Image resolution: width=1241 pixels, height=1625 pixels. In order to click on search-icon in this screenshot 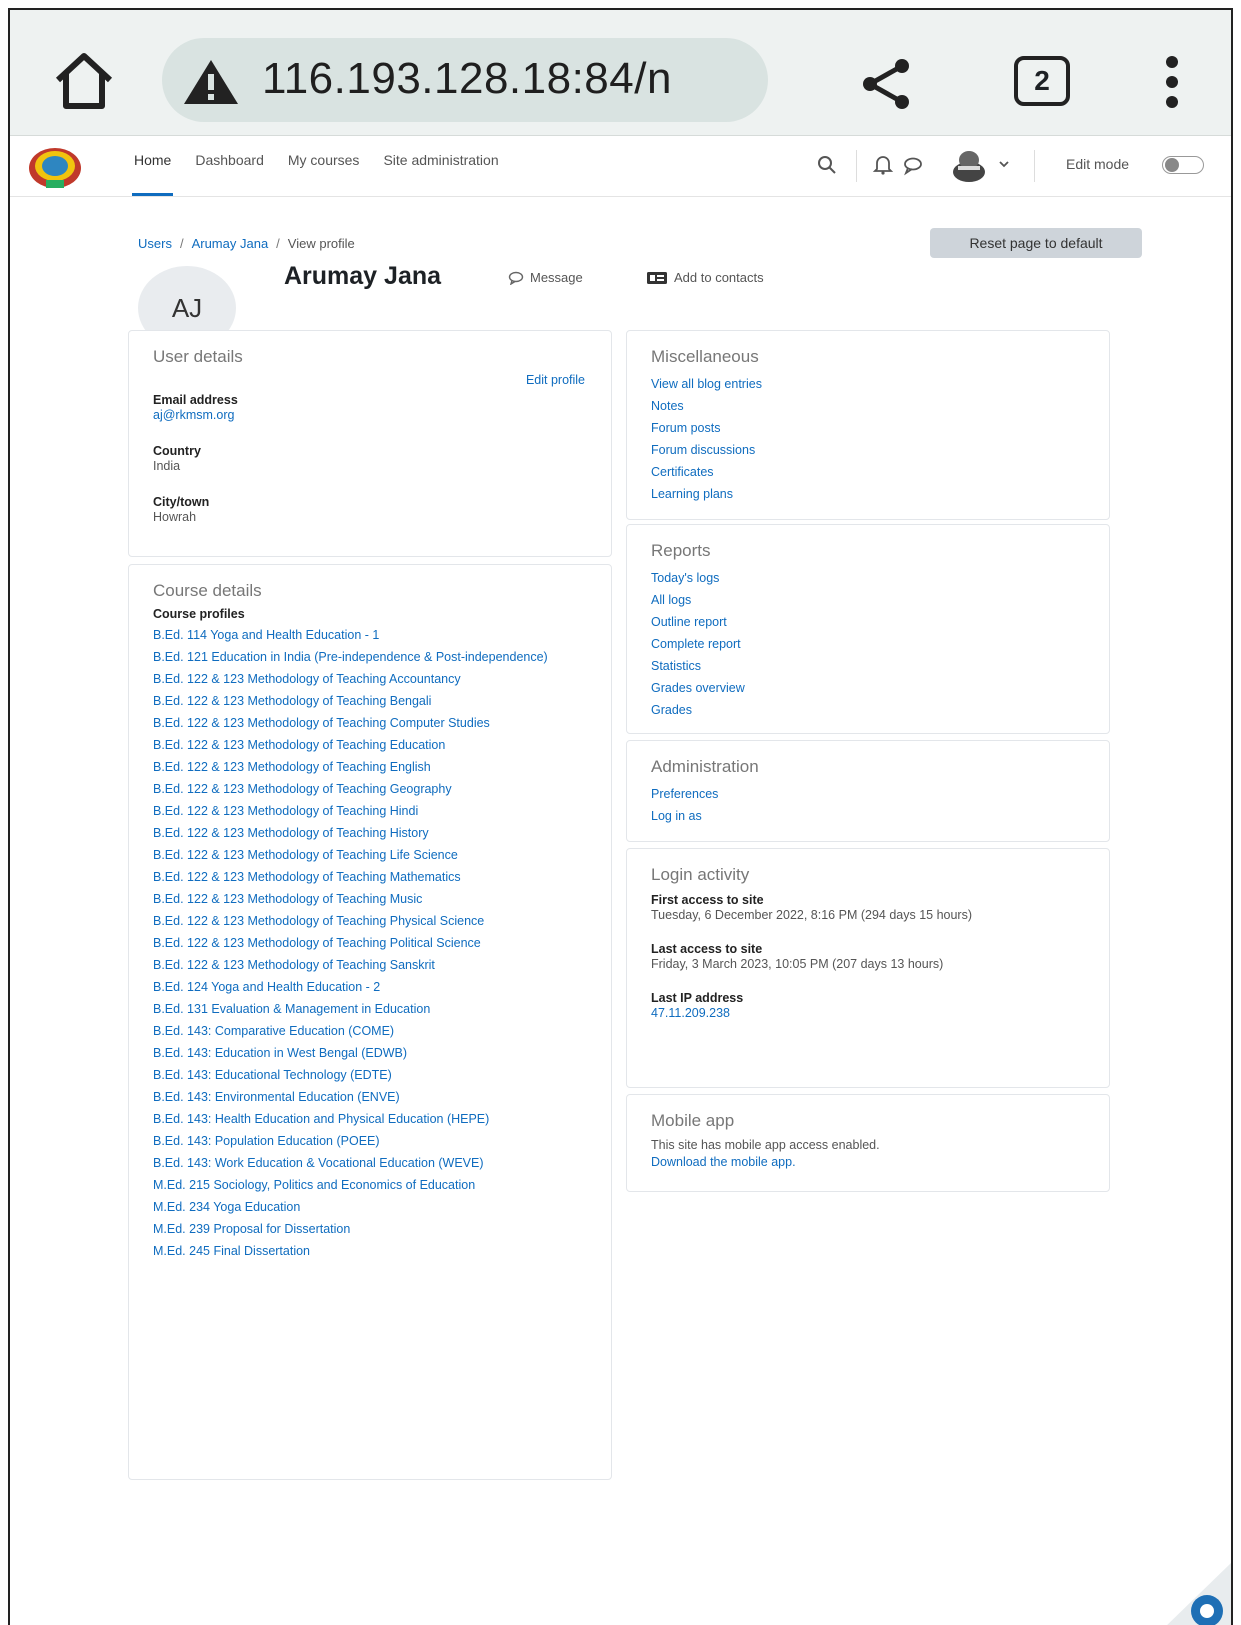, I will do `click(827, 165)`.